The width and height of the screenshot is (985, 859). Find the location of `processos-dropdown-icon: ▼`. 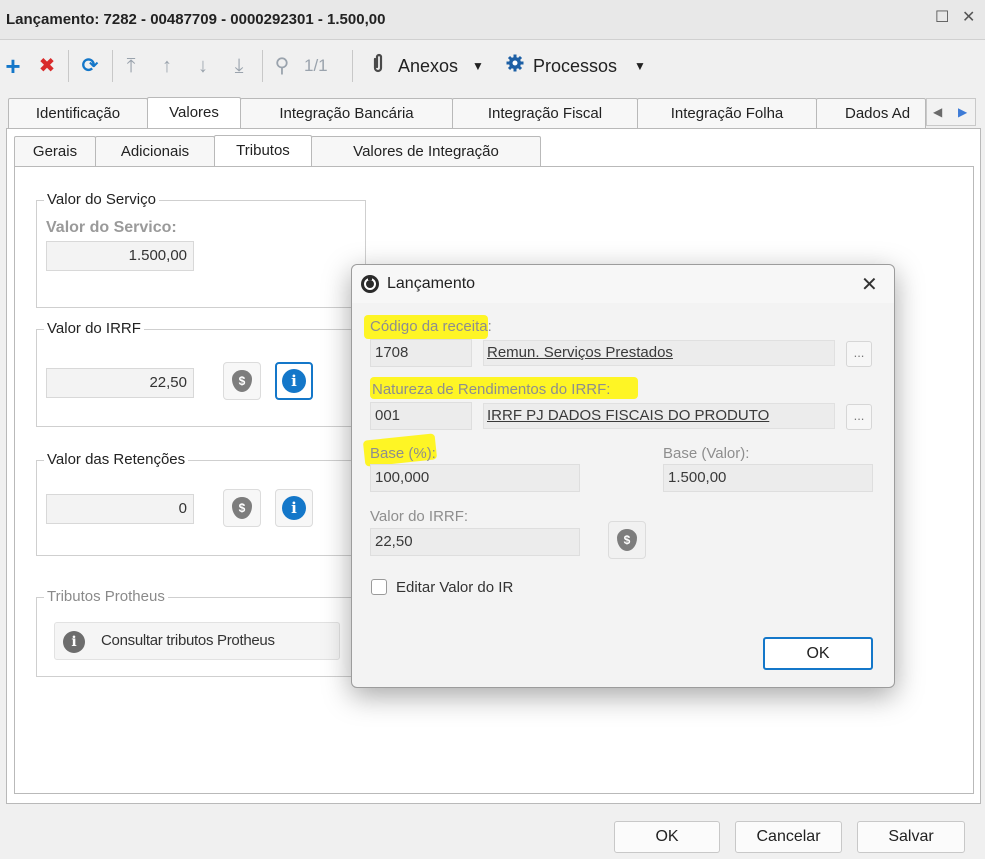

processos-dropdown-icon: ▼ is located at coordinates (640, 66).